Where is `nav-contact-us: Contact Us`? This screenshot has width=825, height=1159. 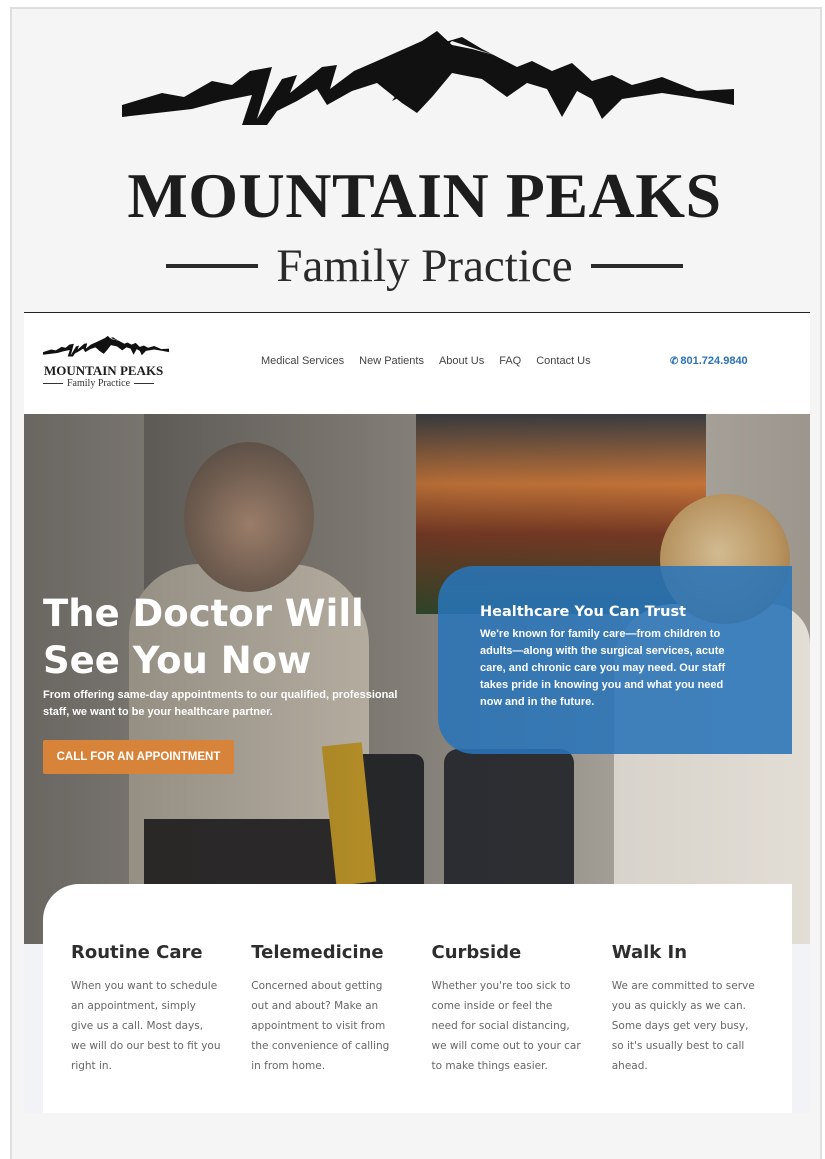
nav-contact-us: Contact Us is located at coordinates (563, 361).